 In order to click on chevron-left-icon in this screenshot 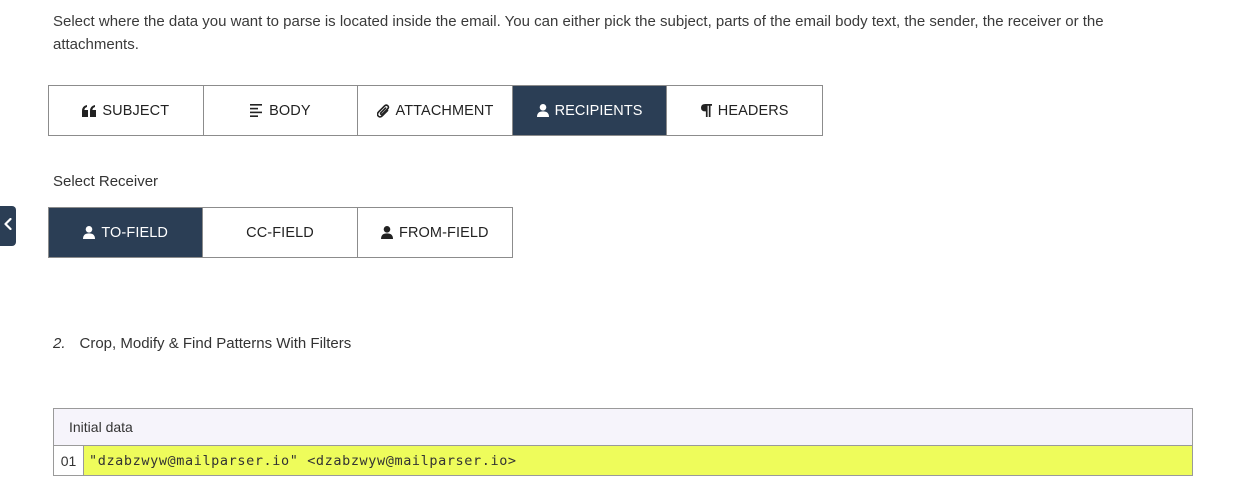, I will do `click(8, 226)`.